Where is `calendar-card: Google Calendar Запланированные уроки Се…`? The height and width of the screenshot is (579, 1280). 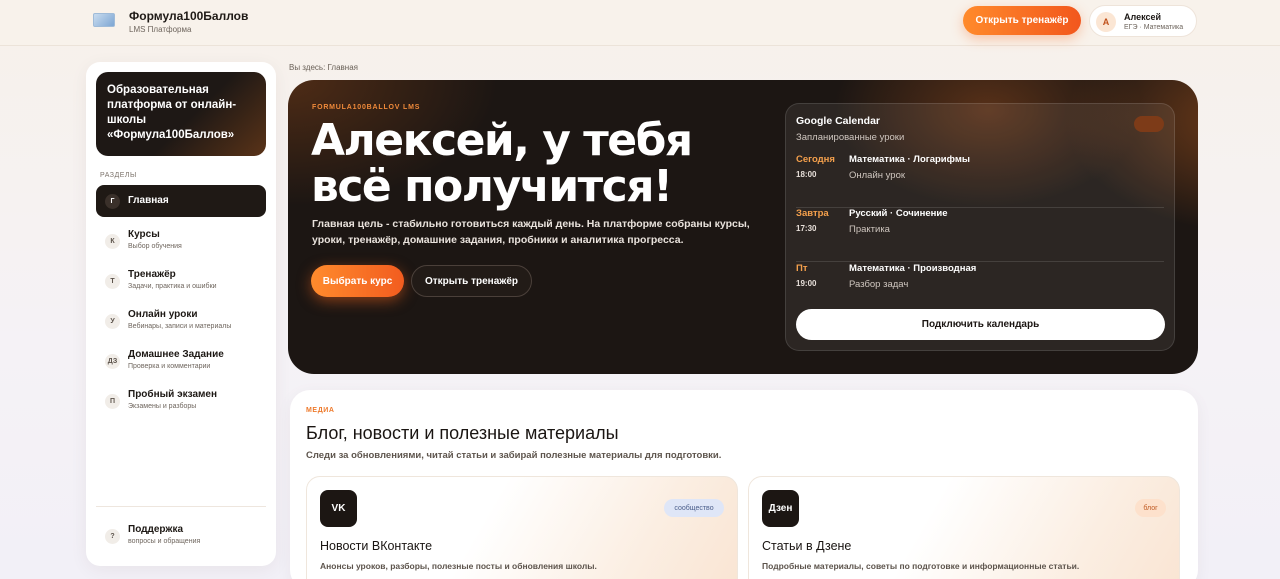
calendar-card: Google Calendar Запланированные уроки Се… is located at coordinates (980, 227).